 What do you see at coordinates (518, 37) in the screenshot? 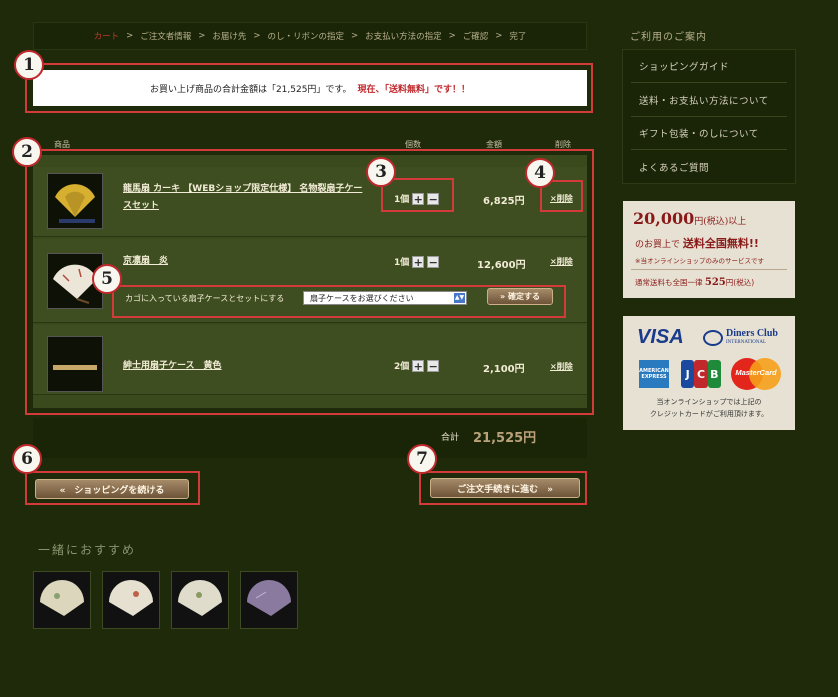
I see `breadcrumb-step-complete: 完了` at bounding box center [518, 37].